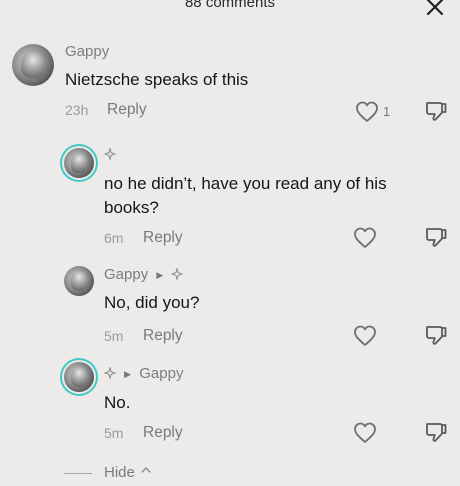 This screenshot has height=486, width=460. What do you see at coordinates (77, 110) in the screenshot?
I see `comment-time: 23h` at bounding box center [77, 110].